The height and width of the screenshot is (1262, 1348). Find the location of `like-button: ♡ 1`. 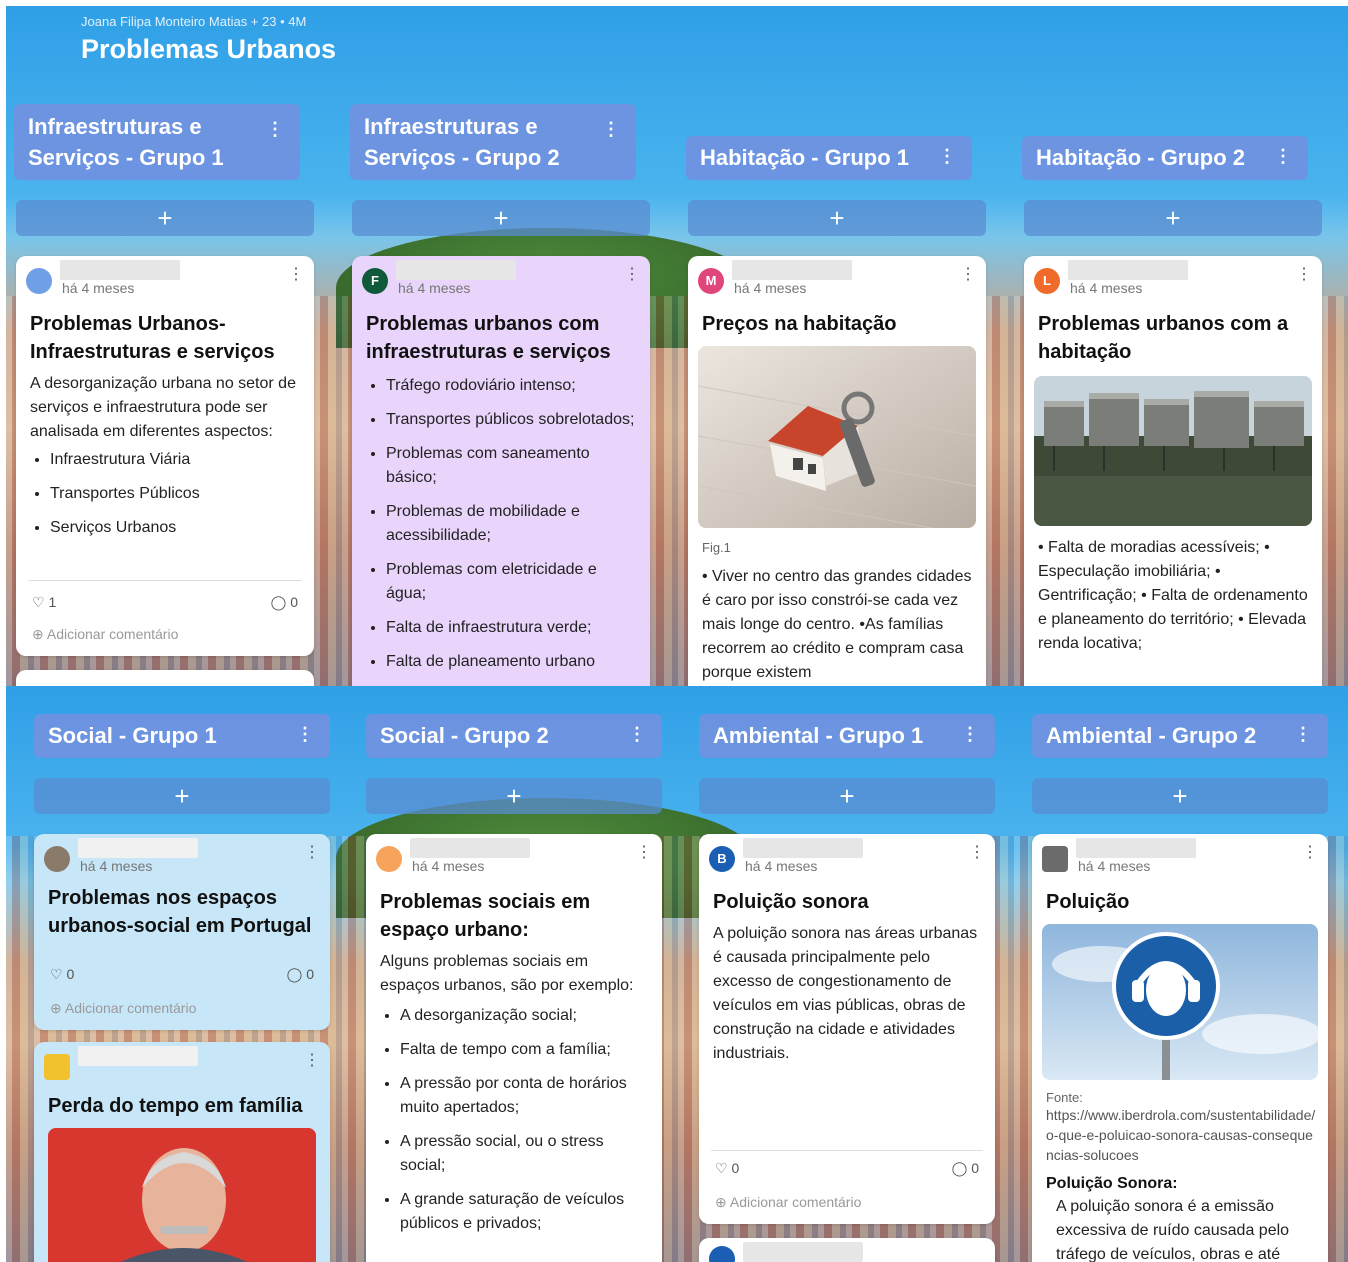

like-button: ♡ 1 is located at coordinates (44, 602).